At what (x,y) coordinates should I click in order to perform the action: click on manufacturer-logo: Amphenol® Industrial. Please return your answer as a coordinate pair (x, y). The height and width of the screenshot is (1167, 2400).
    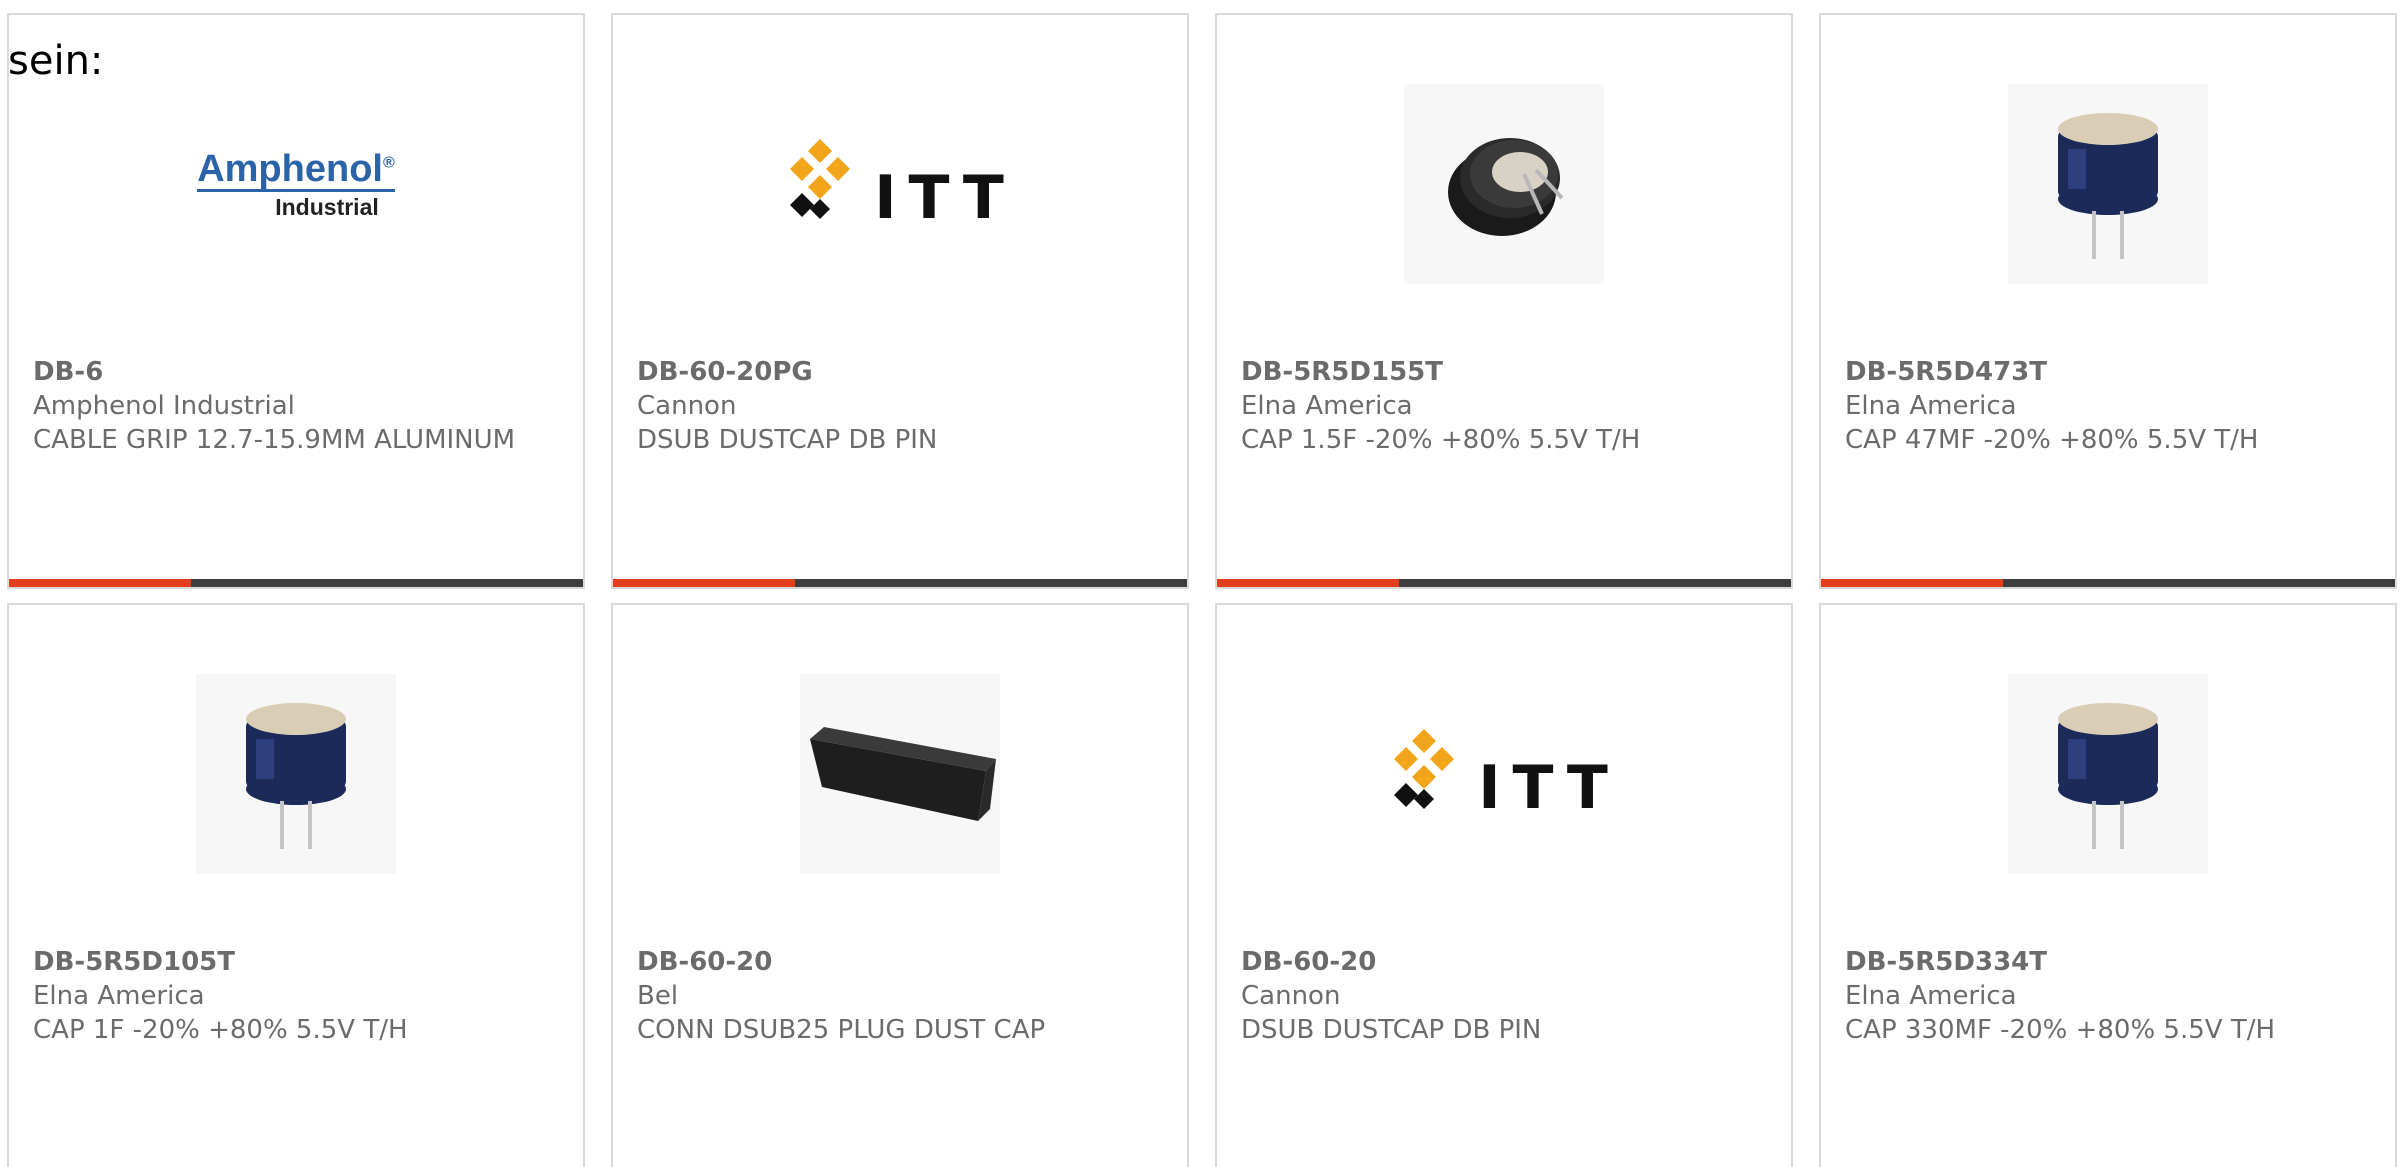
    Looking at the image, I should click on (296, 184).